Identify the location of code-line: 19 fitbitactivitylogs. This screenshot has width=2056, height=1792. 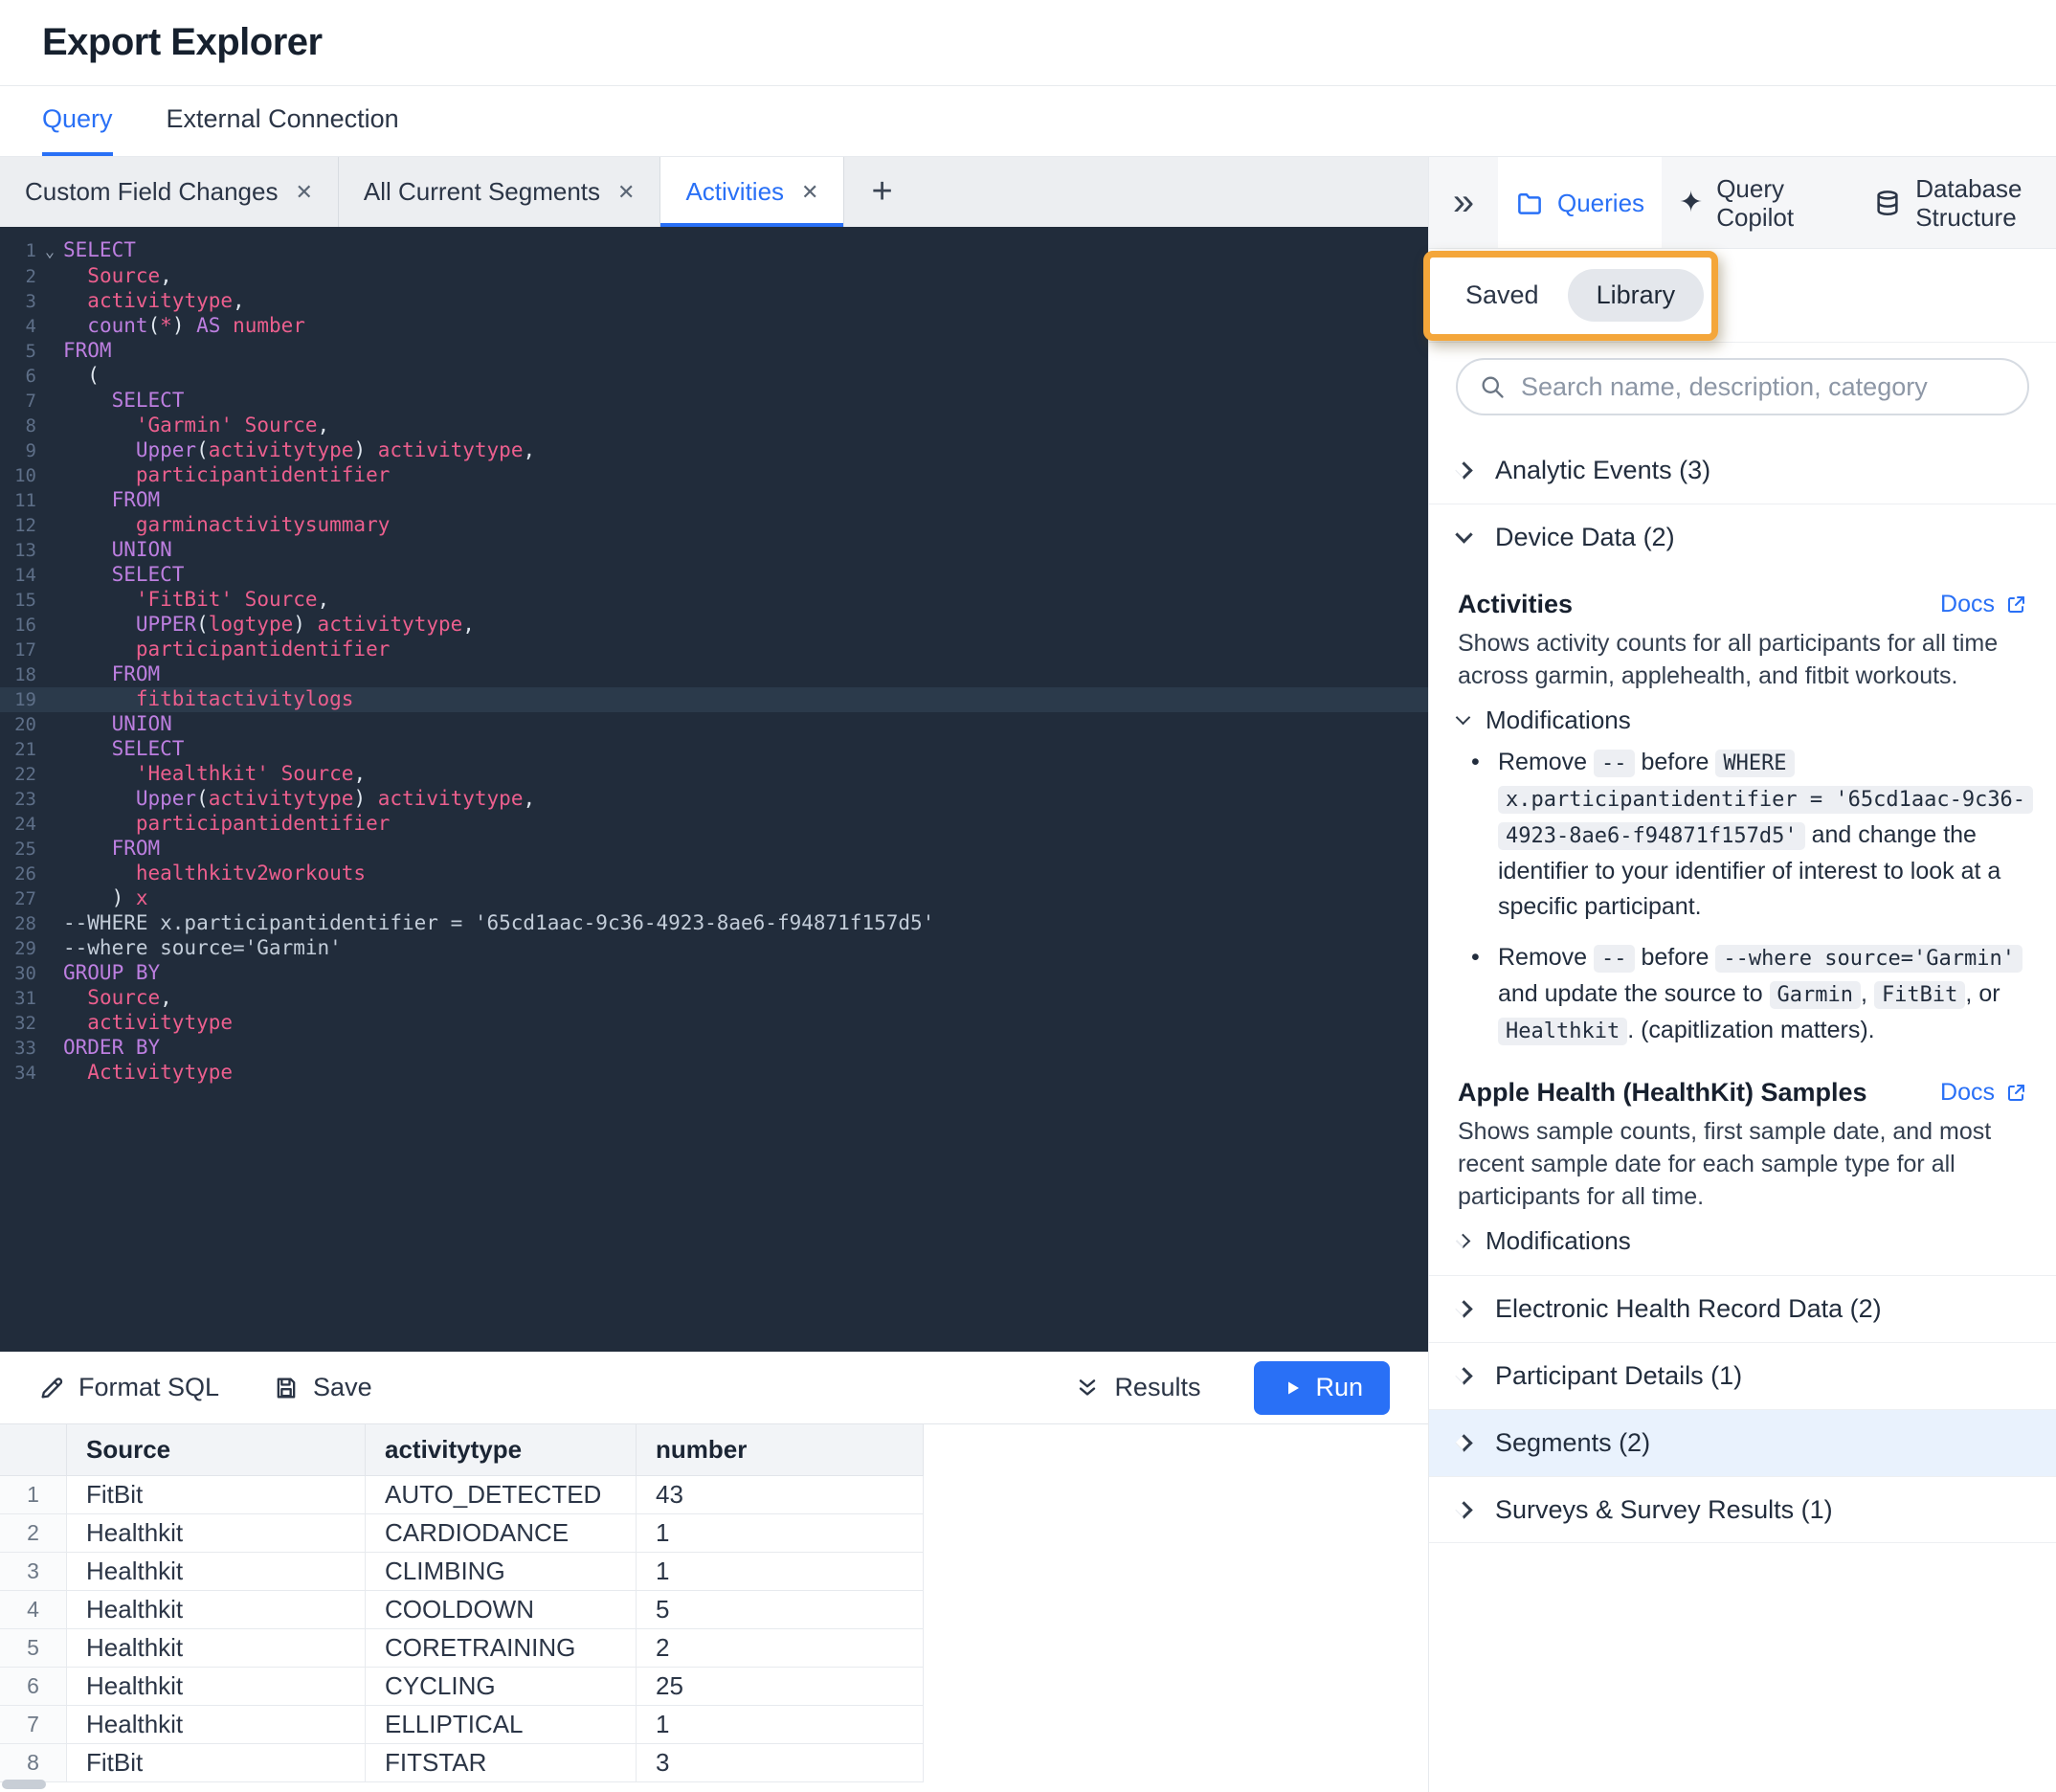
(714, 700).